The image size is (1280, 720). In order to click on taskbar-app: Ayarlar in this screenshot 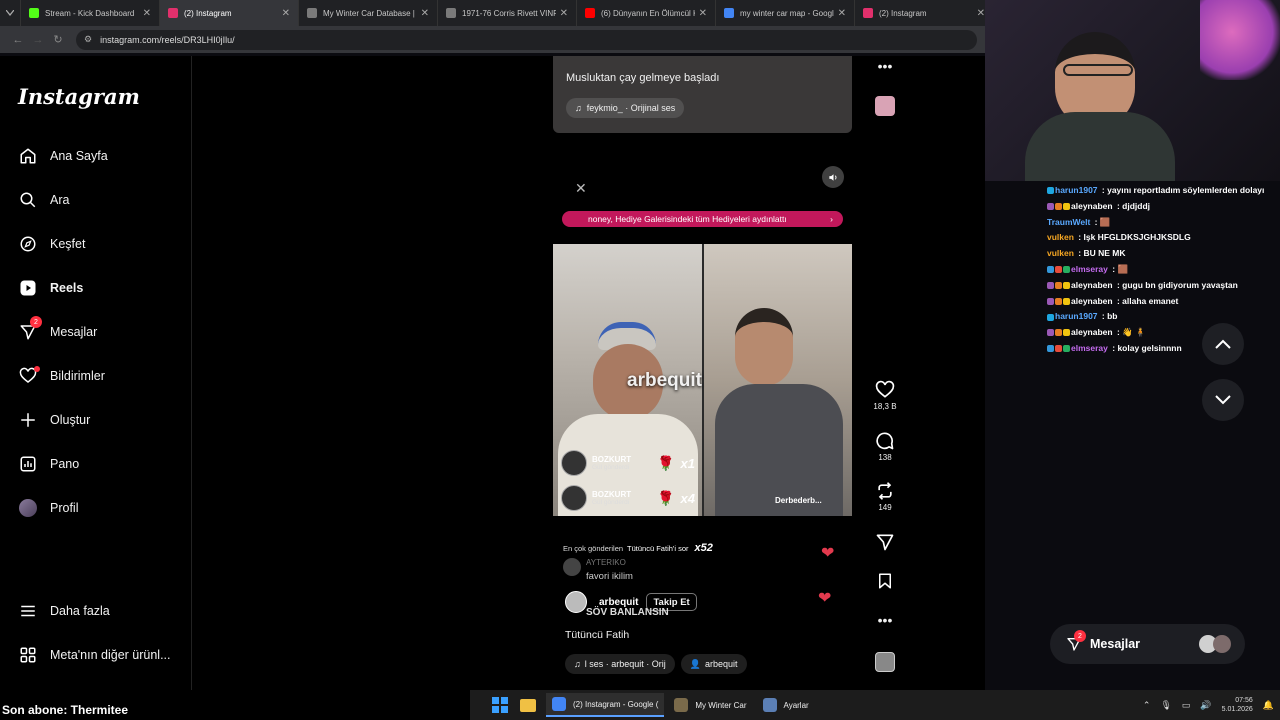, I will do `click(786, 705)`.